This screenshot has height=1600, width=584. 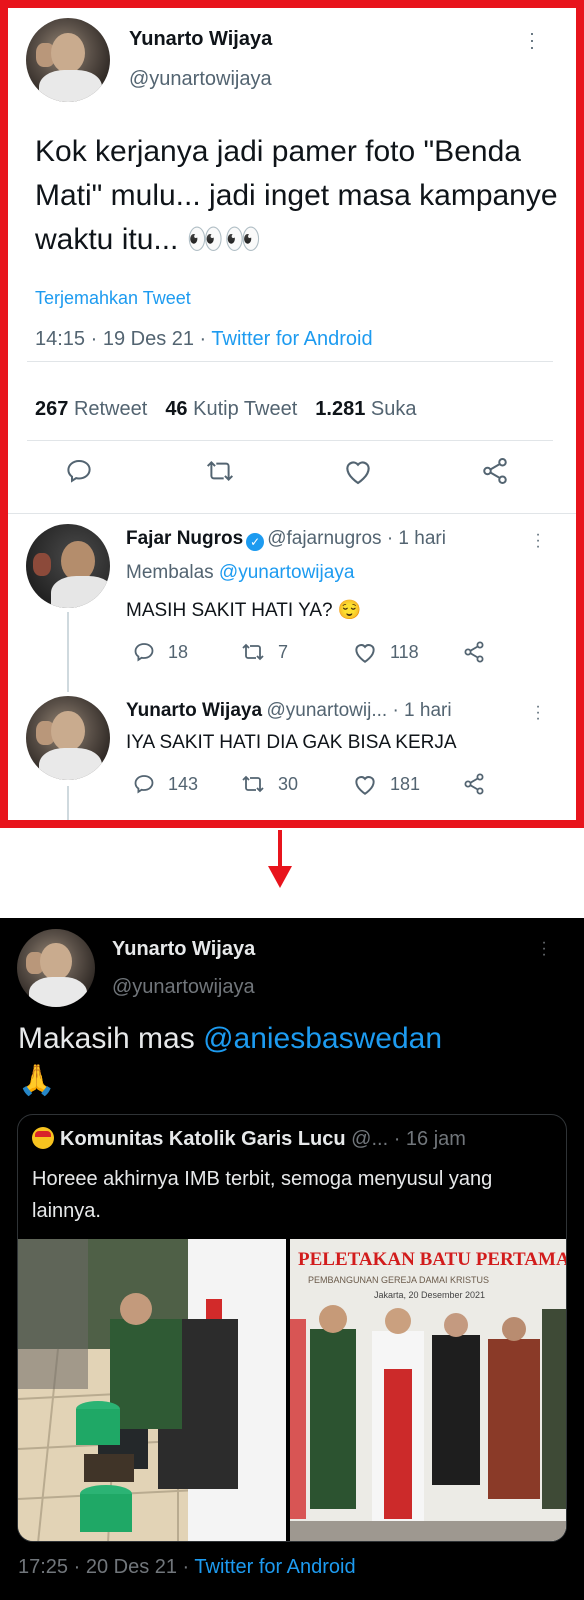 What do you see at coordinates (172, 572) in the screenshot?
I see `replying-to-label: Membalas` at bounding box center [172, 572].